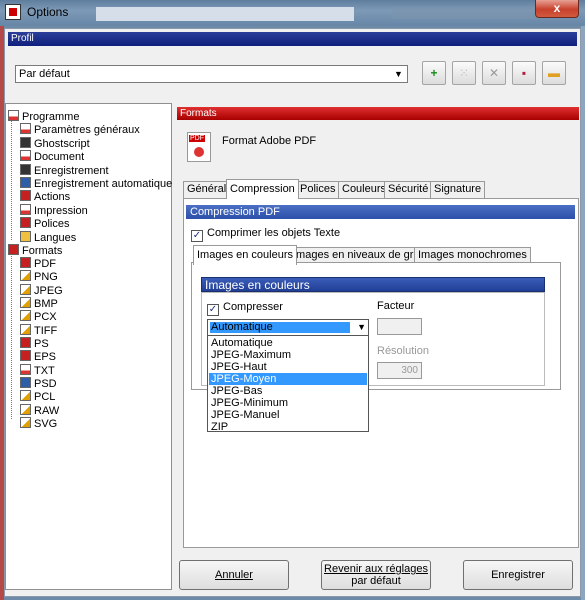 The height and width of the screenshot is (600, 585). I want to click on tree-item-pcl: PCL, so click(37, 396).